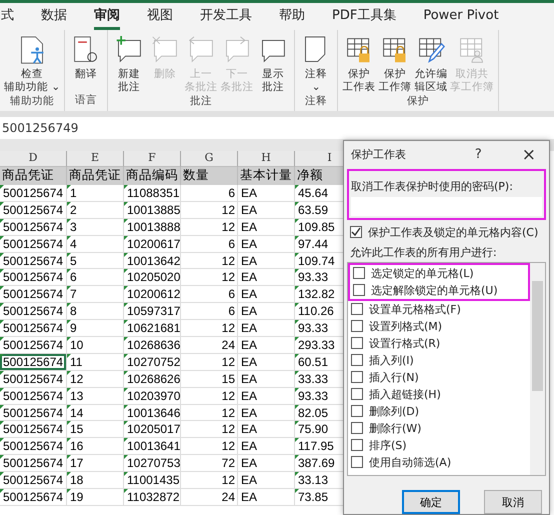 The height and width of the screenshot is (515, 554). What do you see at coordinates (95, 329) in the screenshot?
I see `table-cell: 9` at bounding box center [95, 329].